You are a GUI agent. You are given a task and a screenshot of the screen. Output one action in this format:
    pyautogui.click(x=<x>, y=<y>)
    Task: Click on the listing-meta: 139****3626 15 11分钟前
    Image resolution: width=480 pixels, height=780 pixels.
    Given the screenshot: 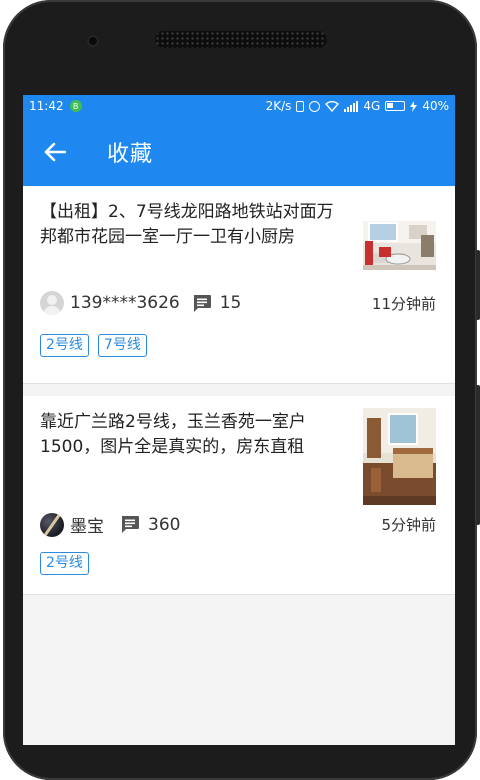 What is the action you would take?
    pyautogui.click(x=238, y=303)
    